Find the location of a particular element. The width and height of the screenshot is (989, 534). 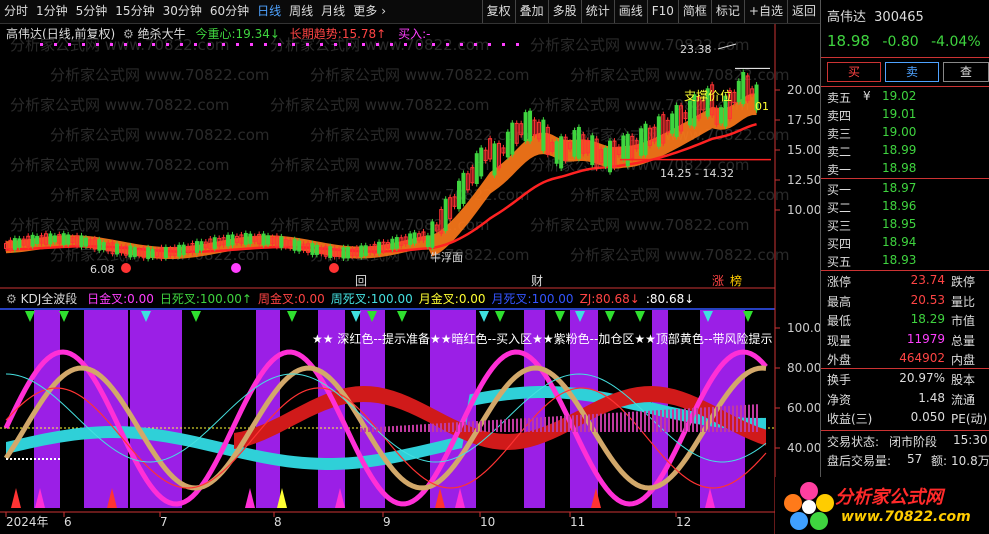

kdj-value-label: 周金叉: is located at coordinates (277, 299).